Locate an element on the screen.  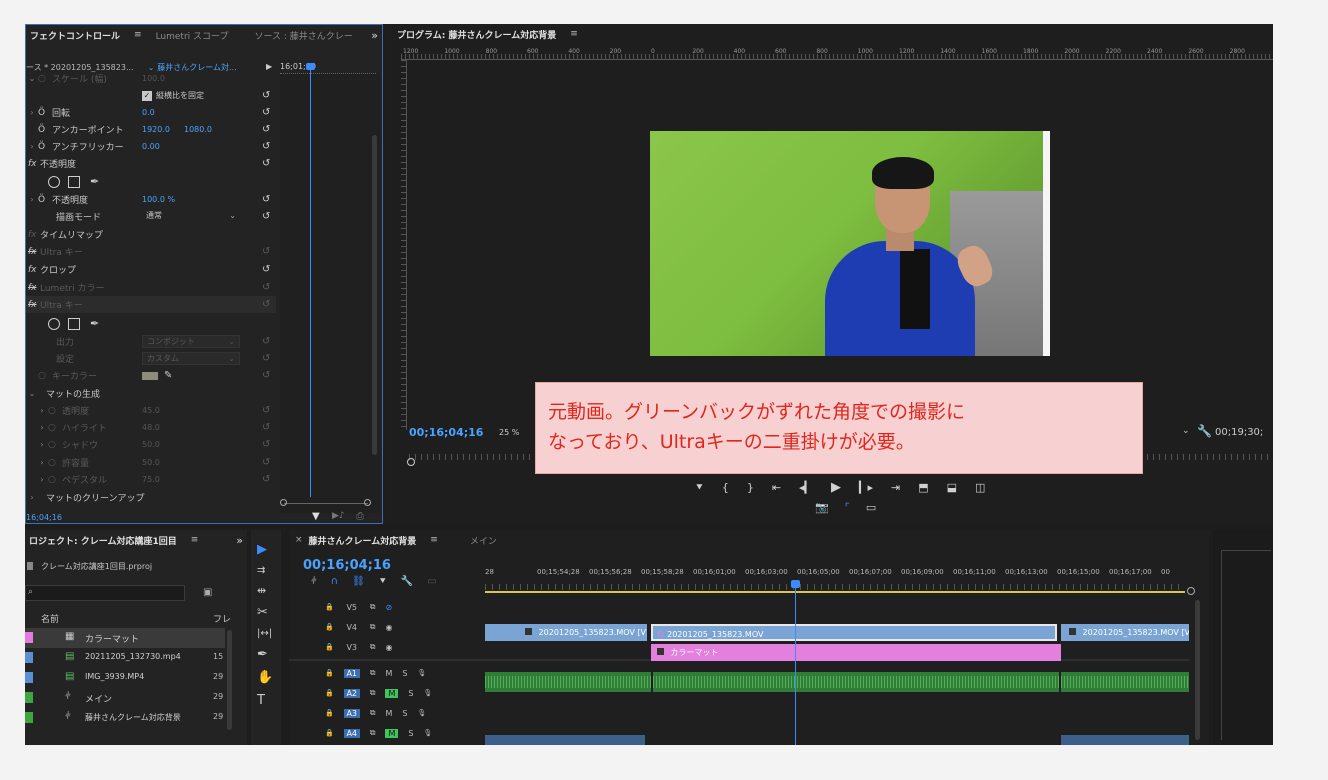
project-search-input: ⌕ is located at coordinates (105, 593).